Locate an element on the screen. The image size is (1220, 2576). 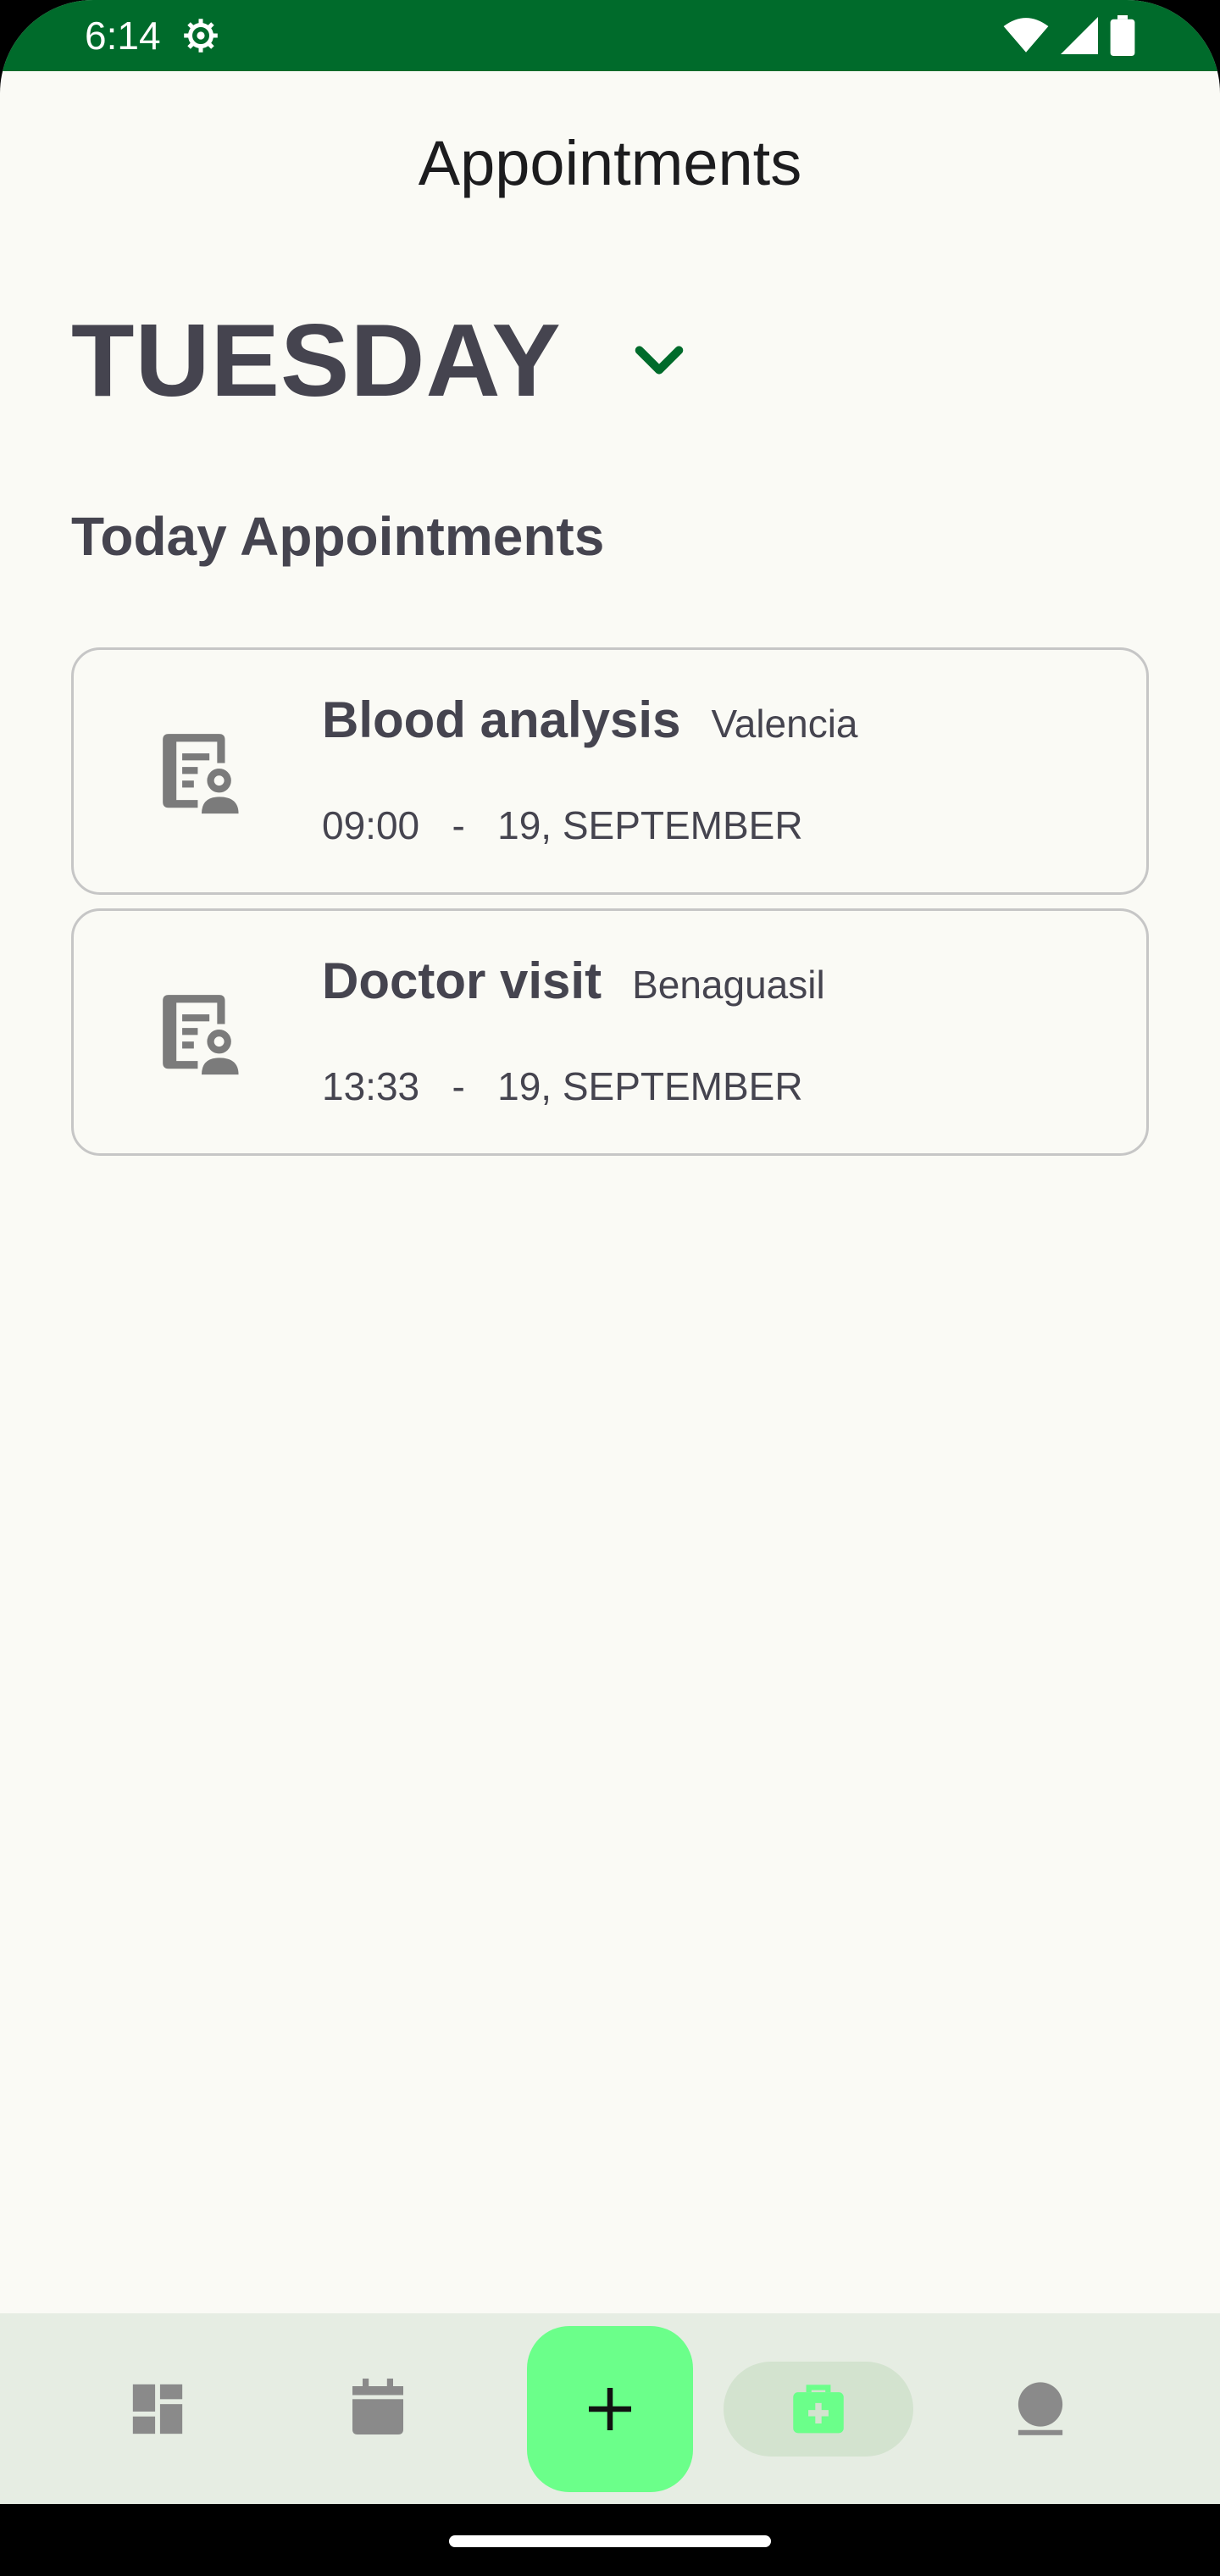
add-icon is located at coordinates (610, 2409).